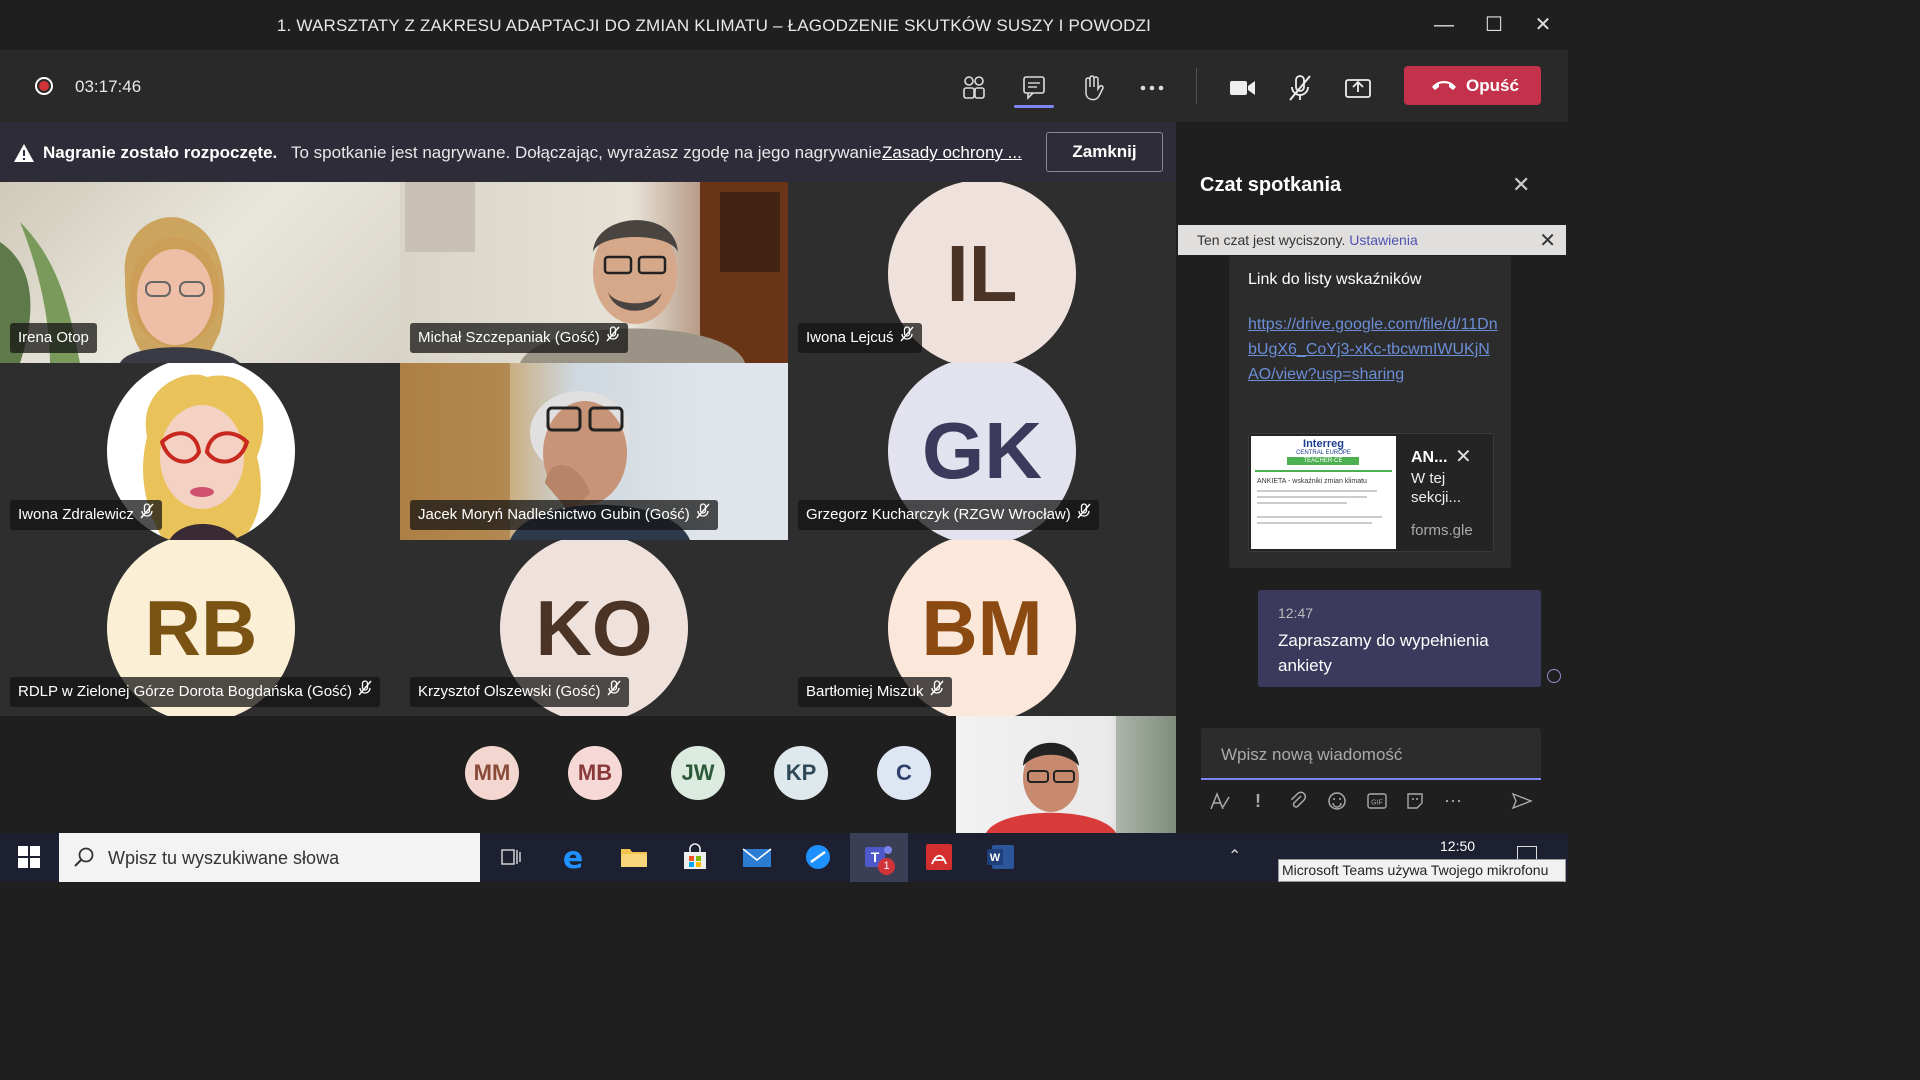  What do you see at coordinates (76, 514) in the screenshot?
I see `participant-name-text: Iwona Zdralewicz` at bounding box center [76, 514].